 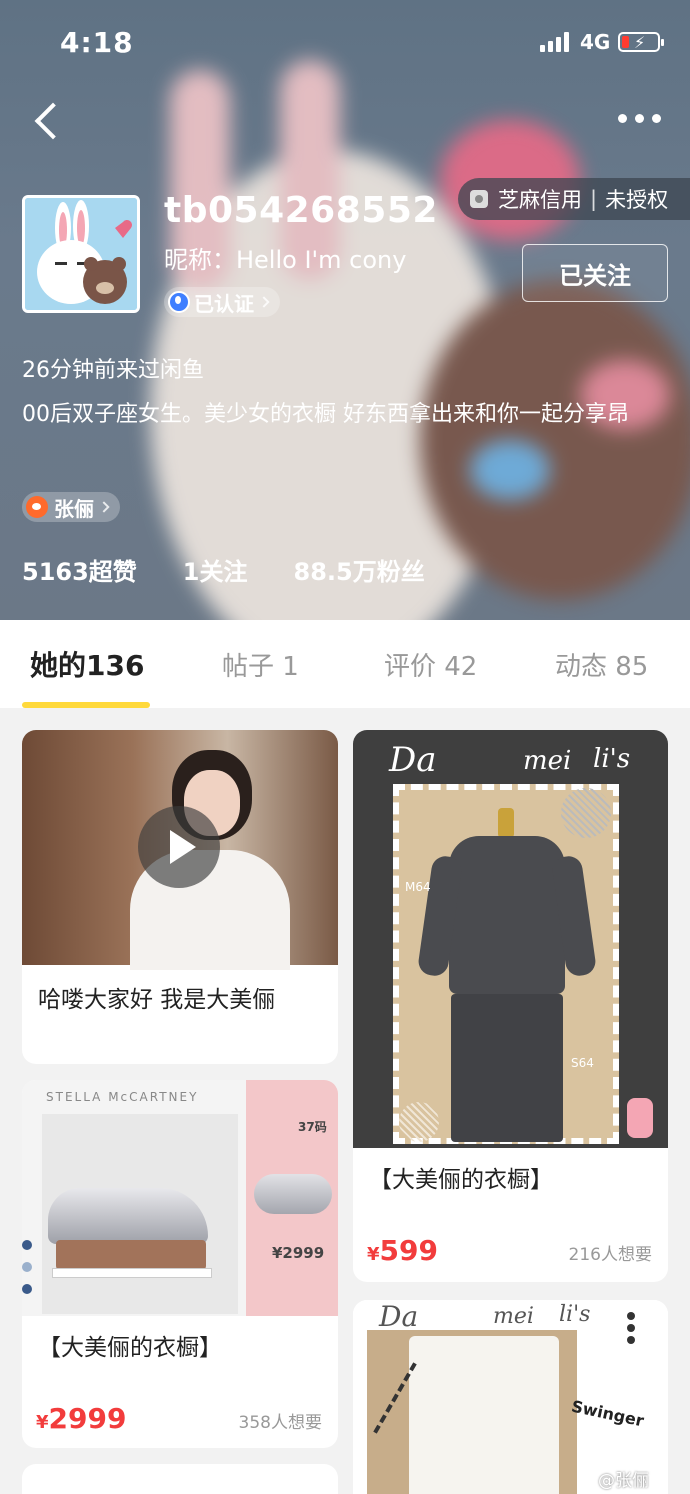 What do you see at coordinates (179, 302) in the screenshot?
I see `verified-icon` at bounding box center [179, 302].